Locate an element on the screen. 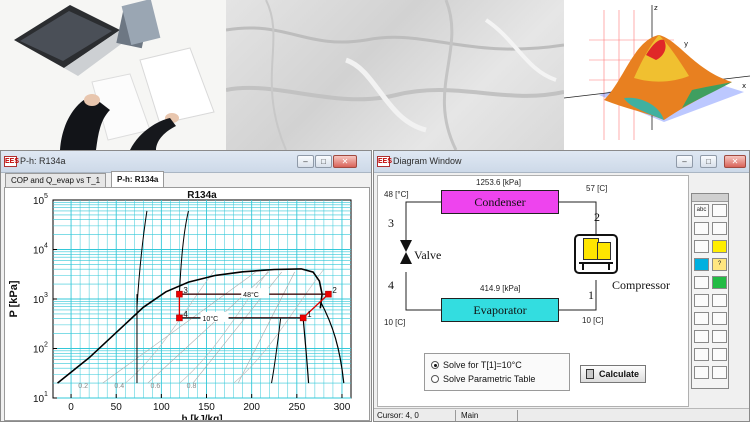 Image resolution: width=750 pixels, height=422 pixels. t1-unit: [C] is located at coordinates (598, 320).